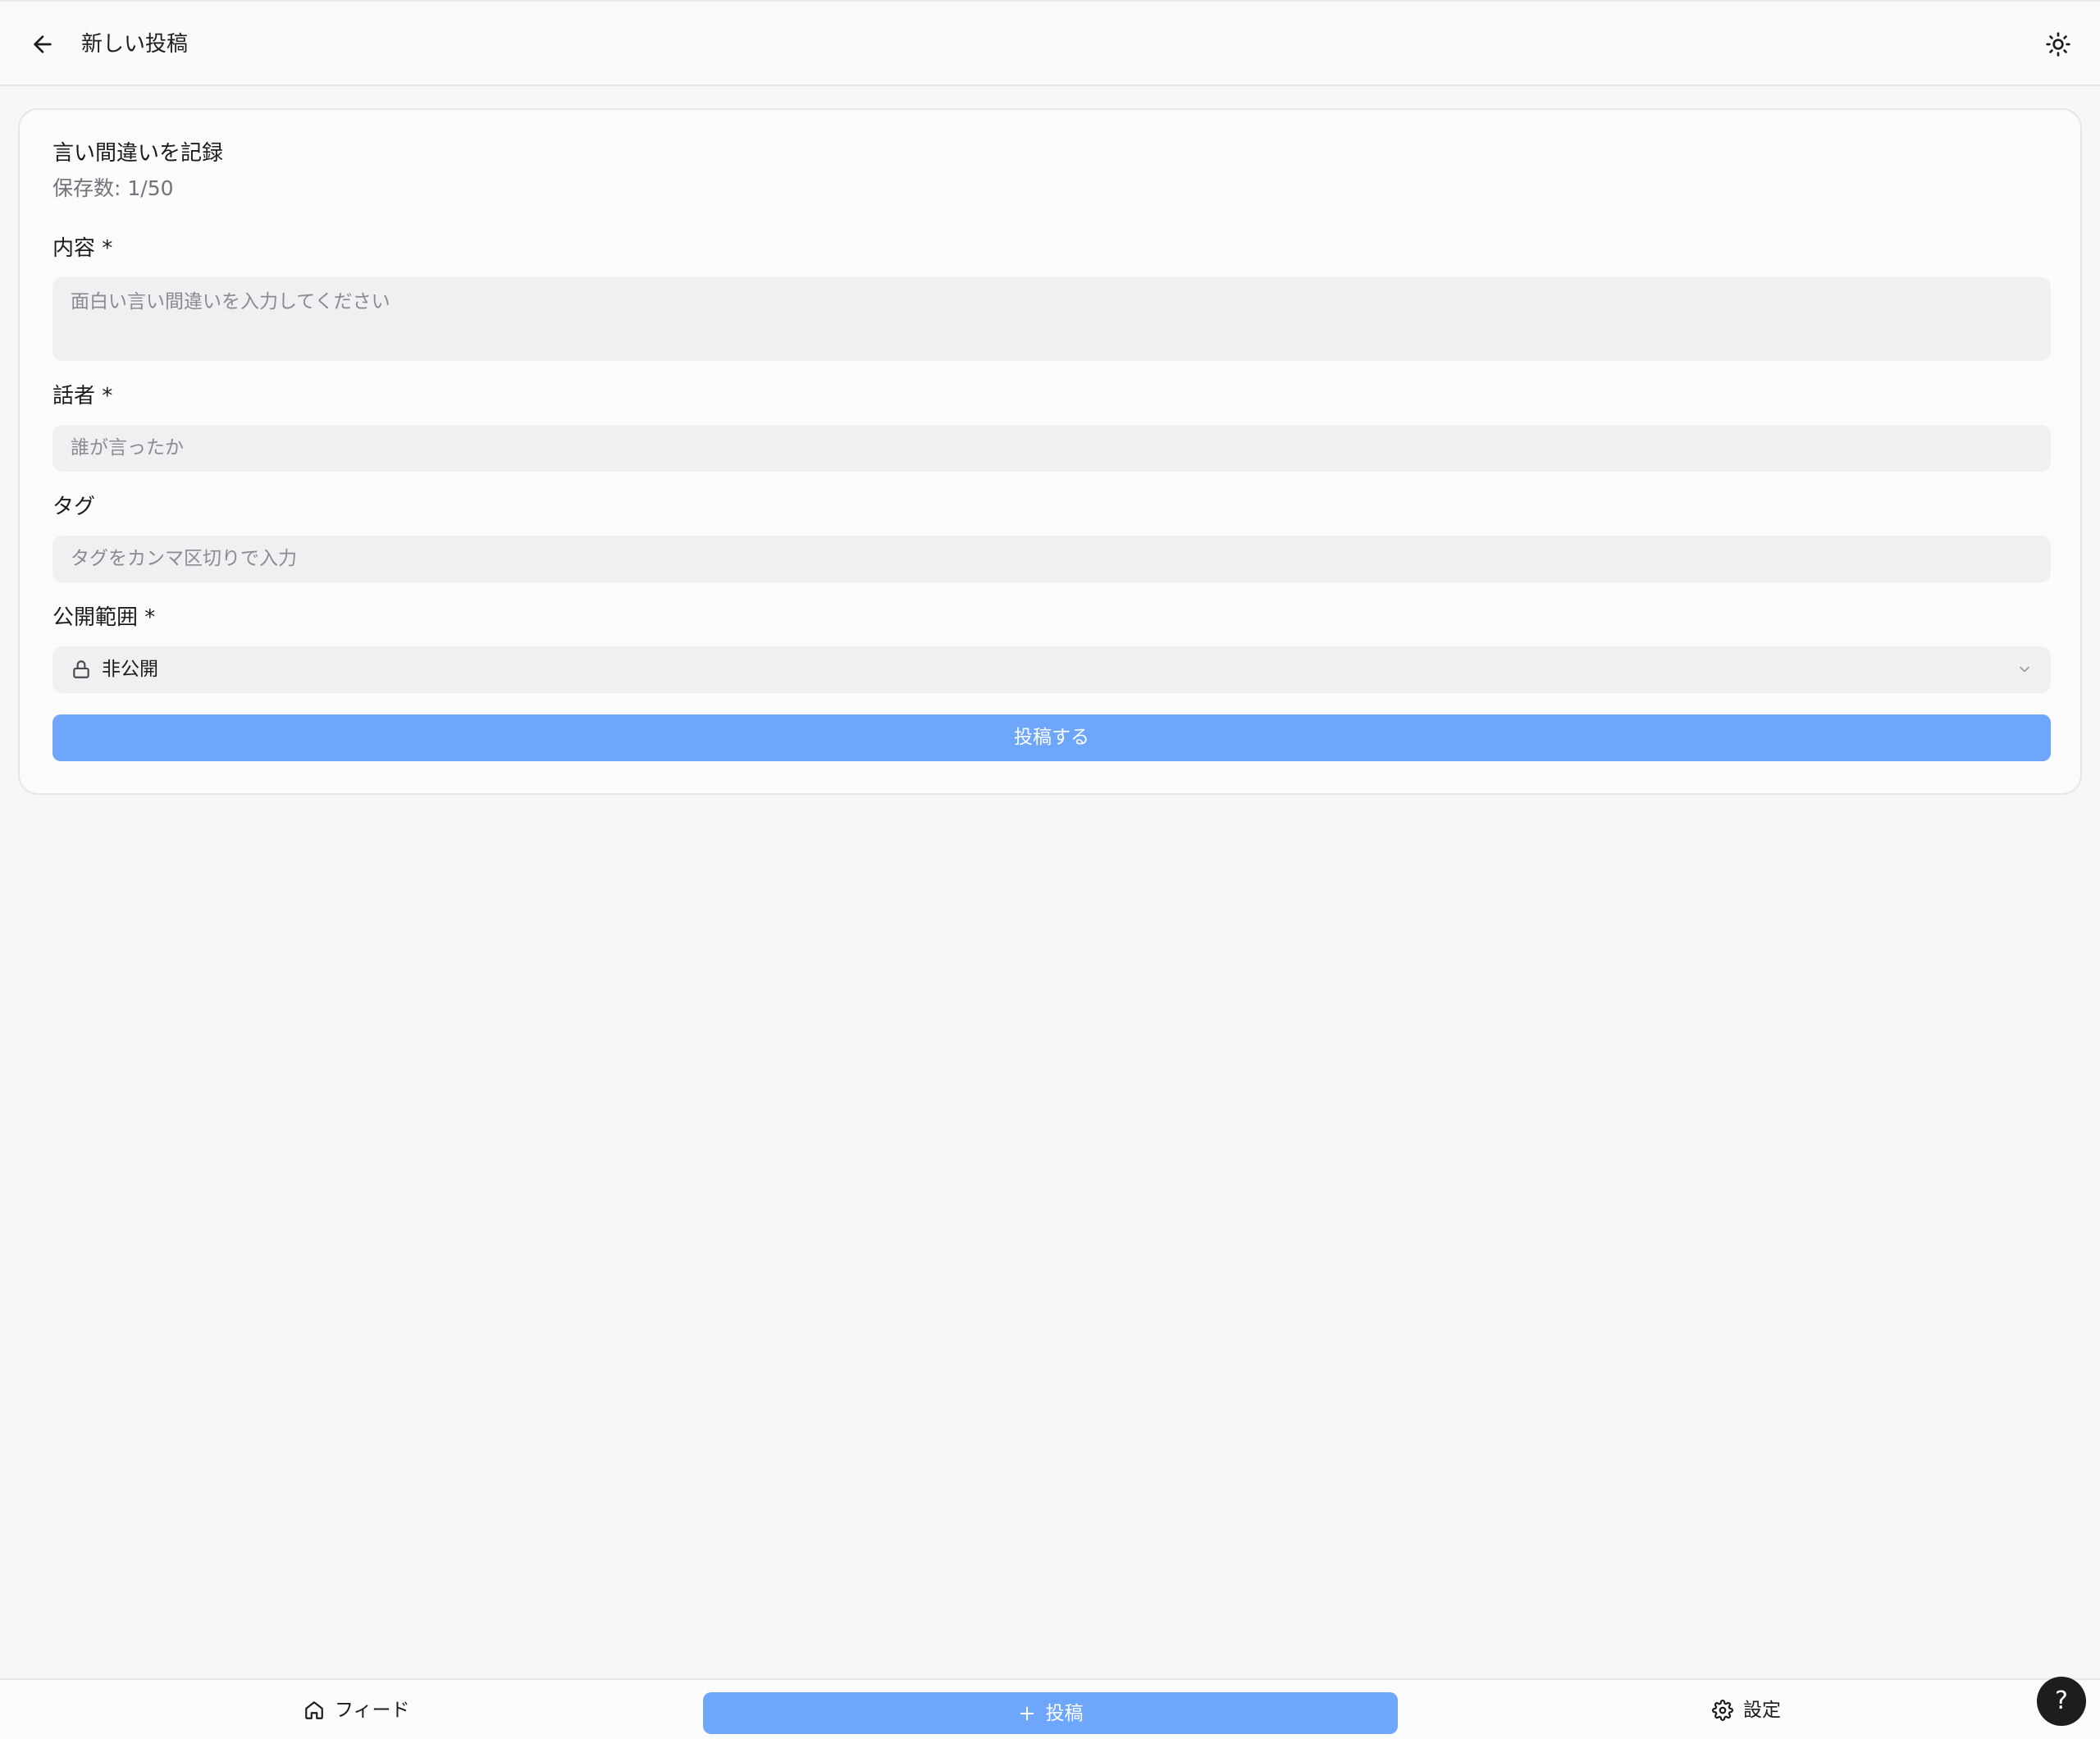 This screenshot has width=2100, height=1739. I want to click on lock-icon, so click(81, 669).